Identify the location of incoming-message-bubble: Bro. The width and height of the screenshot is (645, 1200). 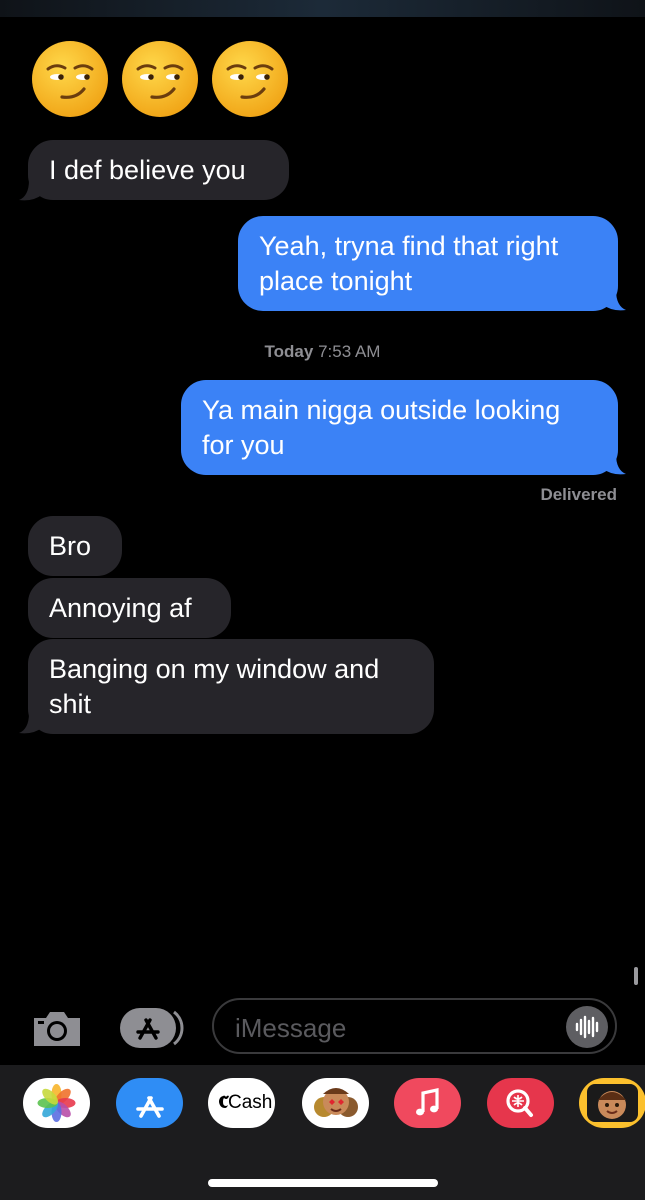
(75, 546).